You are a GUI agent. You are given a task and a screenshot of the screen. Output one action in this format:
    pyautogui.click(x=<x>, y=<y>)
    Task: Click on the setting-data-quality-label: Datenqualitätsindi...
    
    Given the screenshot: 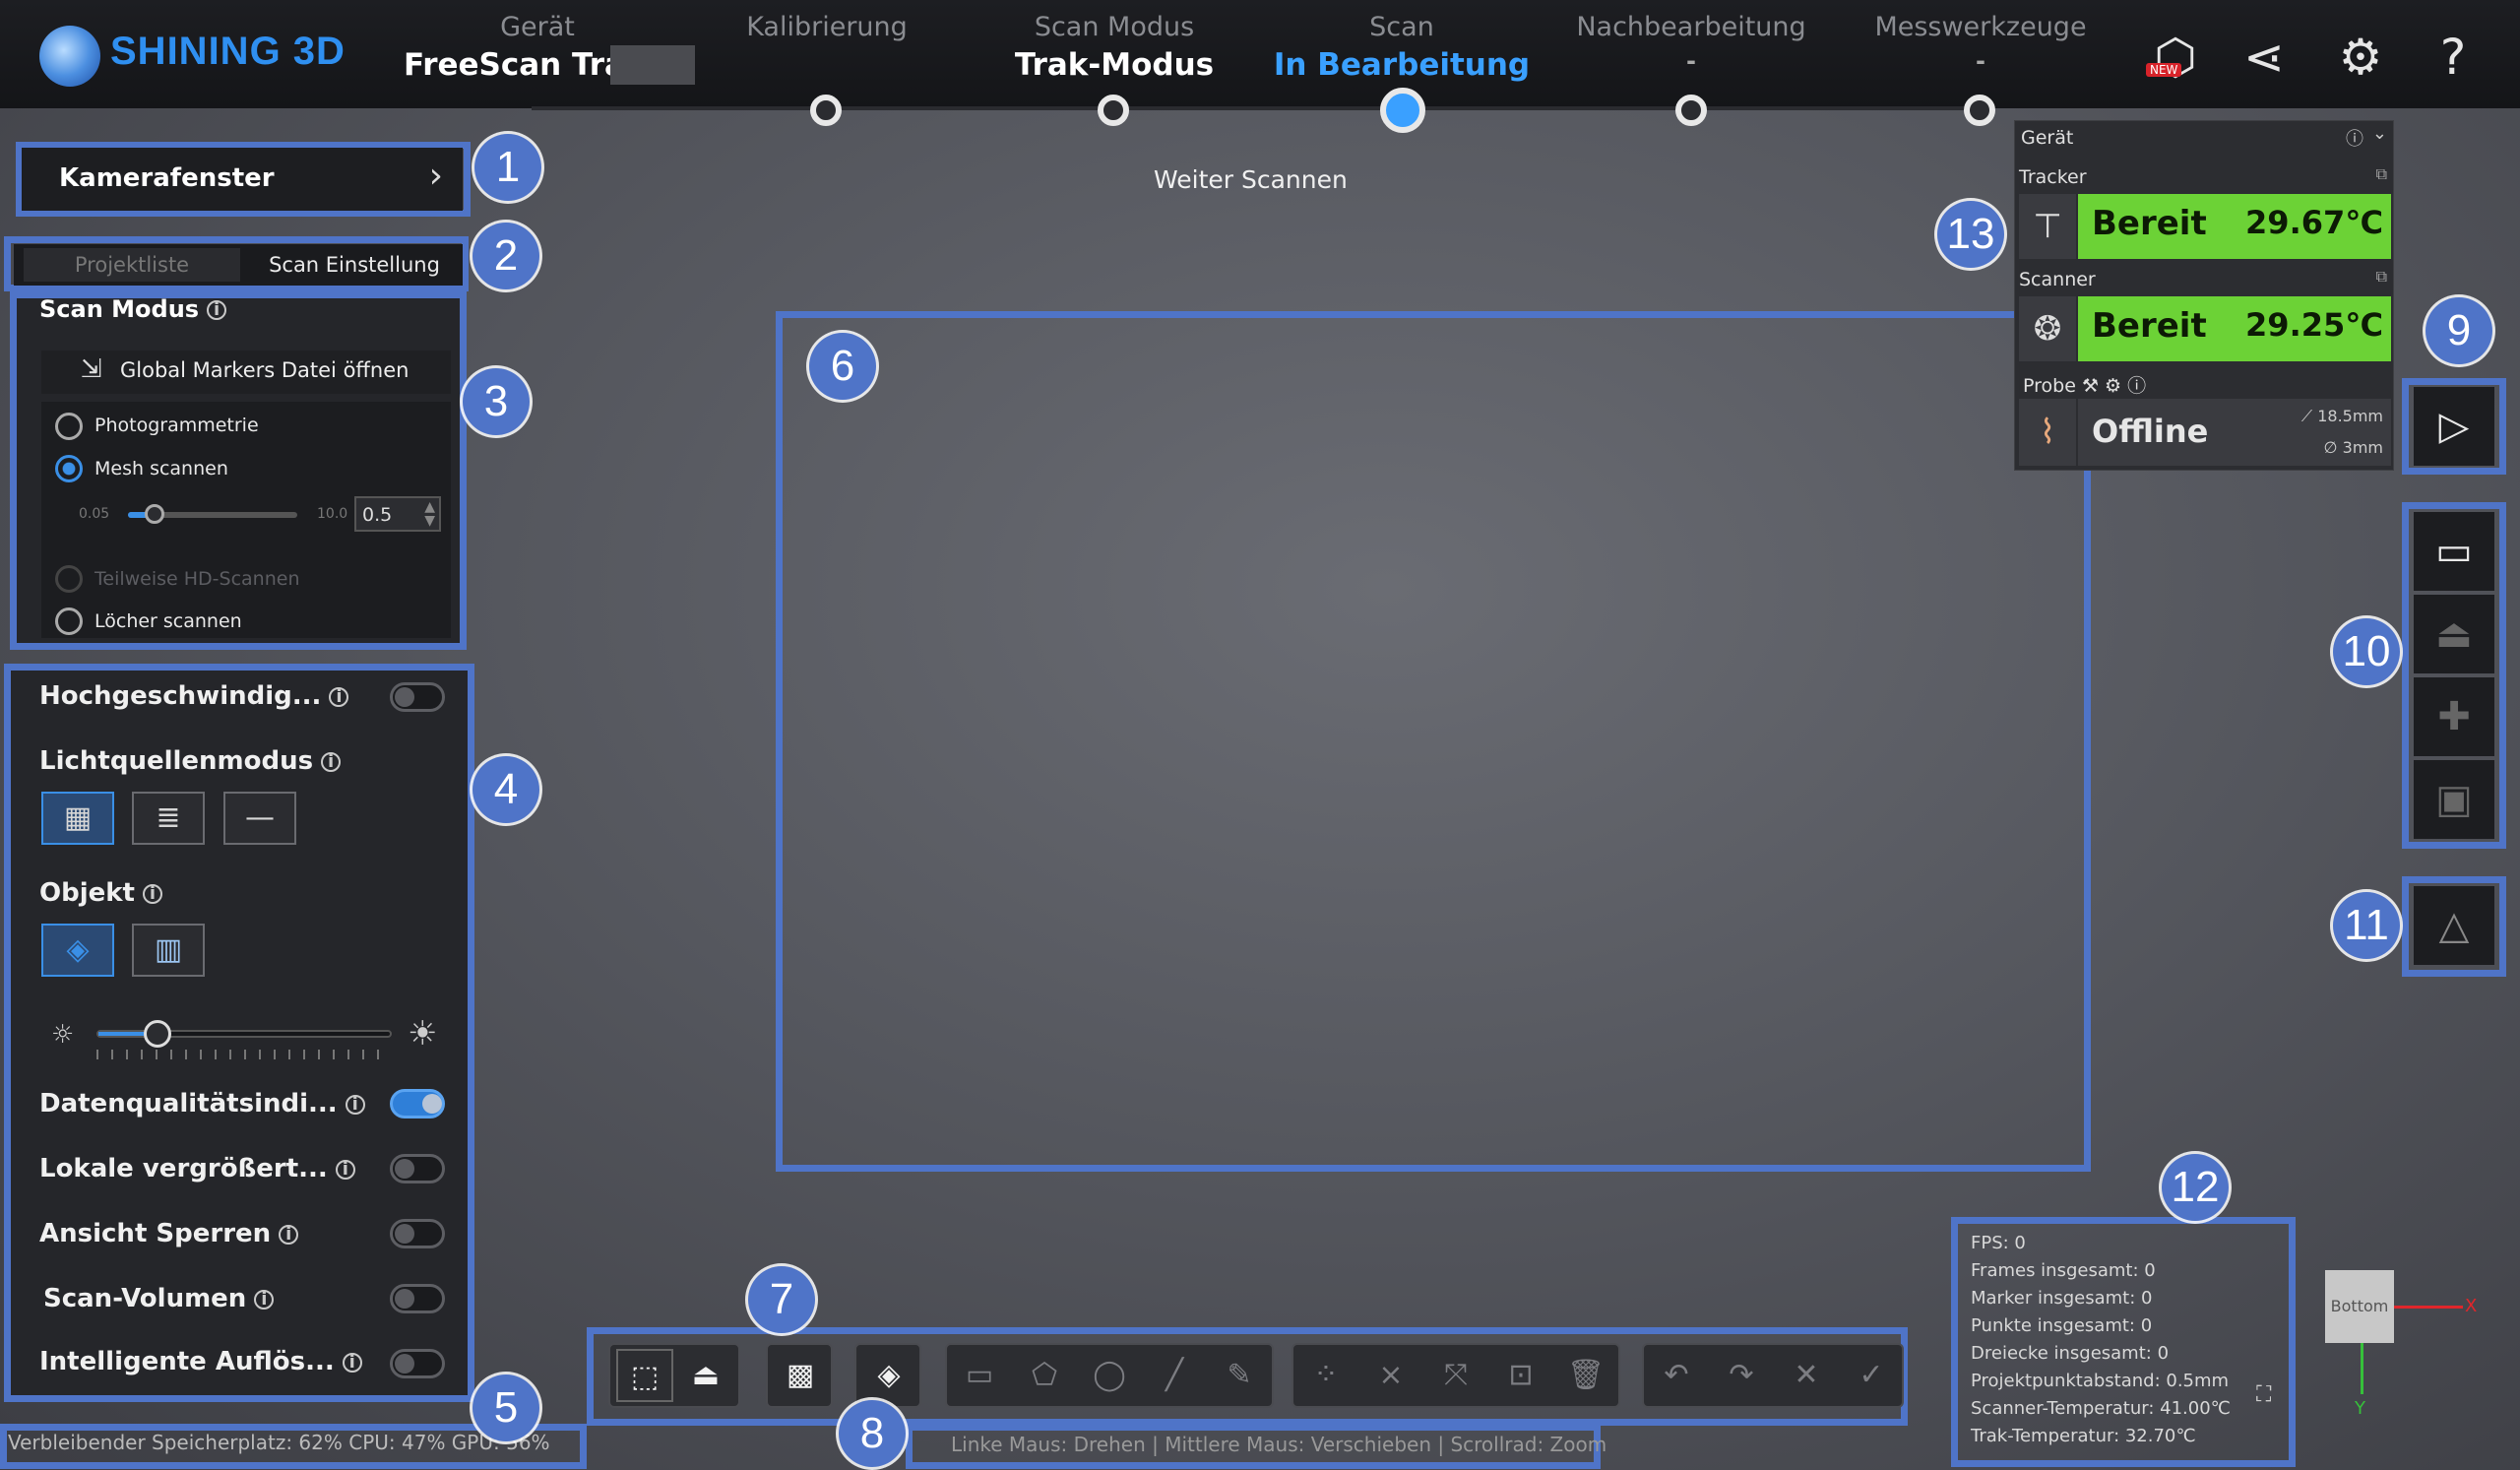 What is the action you would take?
    pyautogui.click(x=188, y=1103)
    